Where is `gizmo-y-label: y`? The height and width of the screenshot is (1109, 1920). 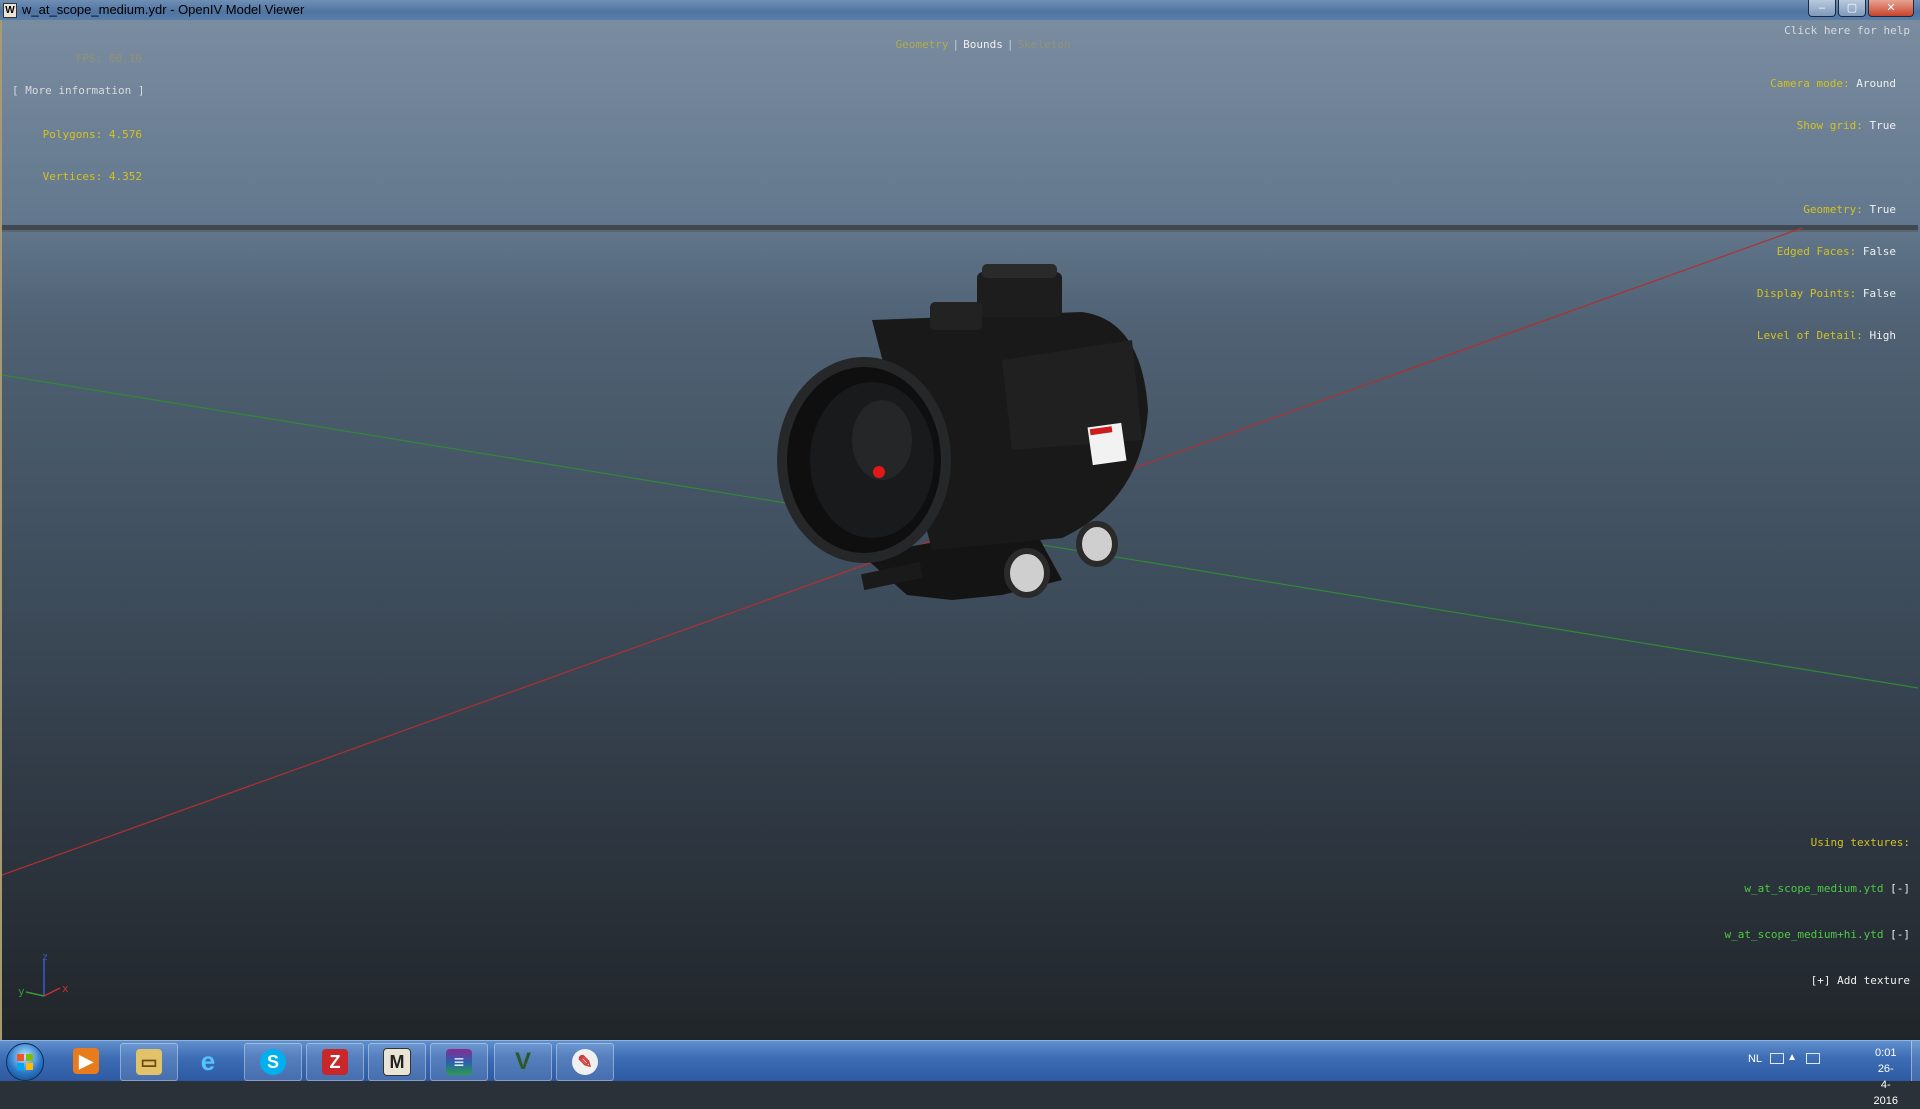
gizmo-y-label: y is located at coordinates (21, 991).